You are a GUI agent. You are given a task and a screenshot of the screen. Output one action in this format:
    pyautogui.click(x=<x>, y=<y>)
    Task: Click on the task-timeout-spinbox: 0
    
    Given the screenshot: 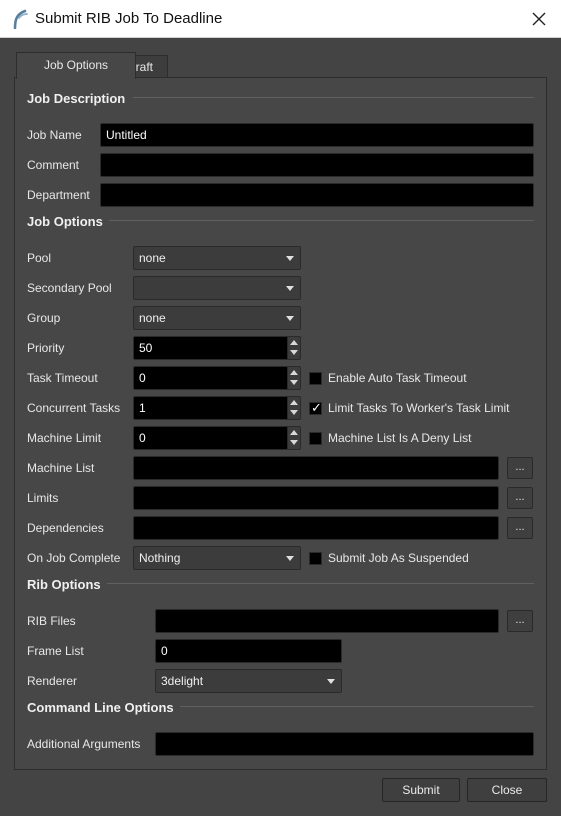 What is the action you would take?
    pyautogui.click(x=217, y=378)
    